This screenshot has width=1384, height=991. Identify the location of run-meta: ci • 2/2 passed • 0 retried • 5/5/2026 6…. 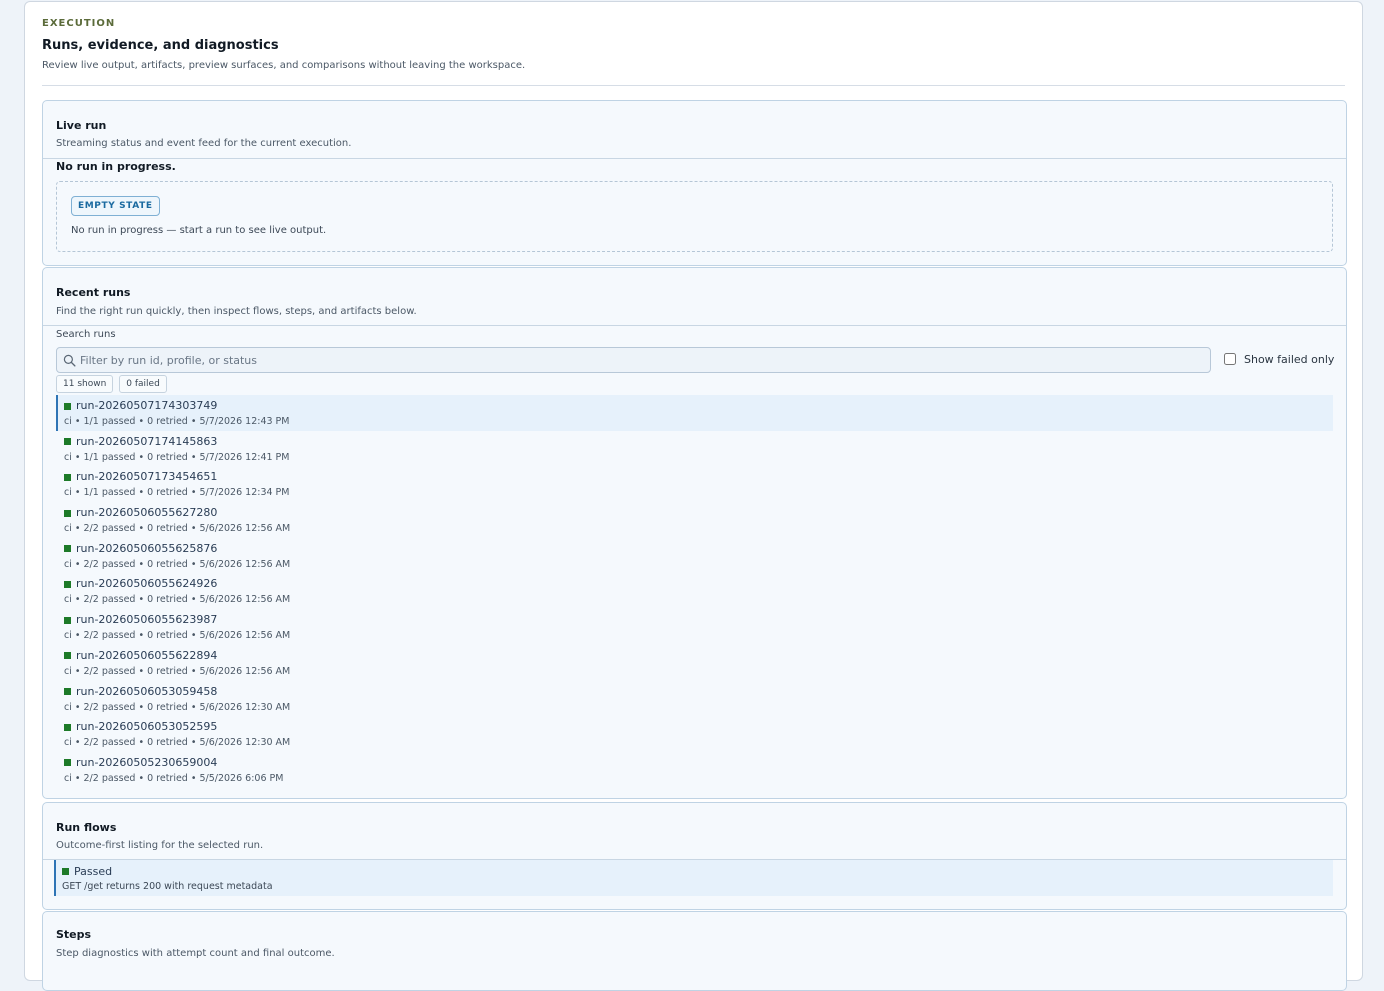
(174, 778).